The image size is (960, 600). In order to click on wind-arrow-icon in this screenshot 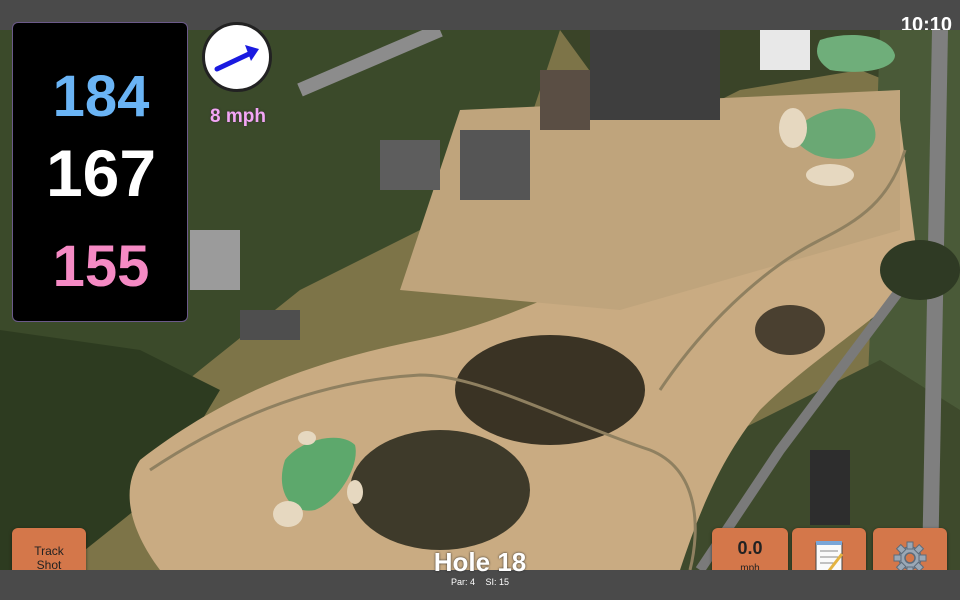, I will do `click(236, 58)`.